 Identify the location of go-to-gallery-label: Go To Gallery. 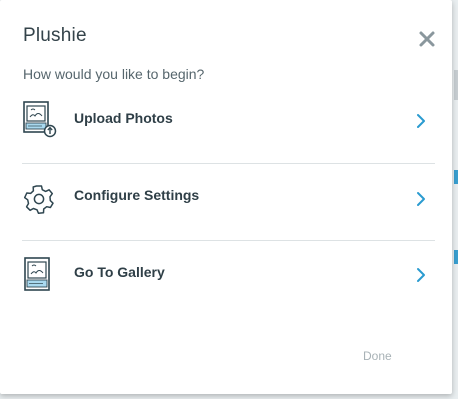
(119, 272).